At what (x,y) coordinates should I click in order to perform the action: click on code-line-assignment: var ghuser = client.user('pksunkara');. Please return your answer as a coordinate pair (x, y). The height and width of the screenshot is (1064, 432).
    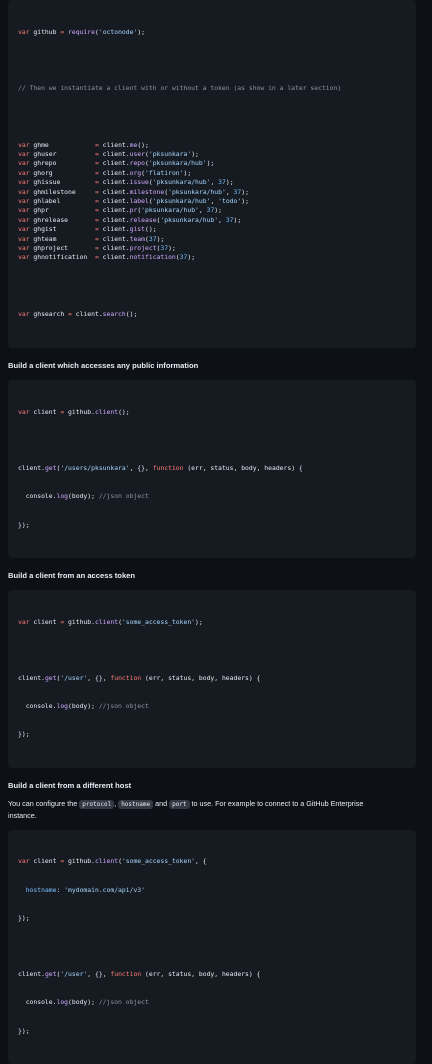
    Looking at the image, I should click on (108, 154).